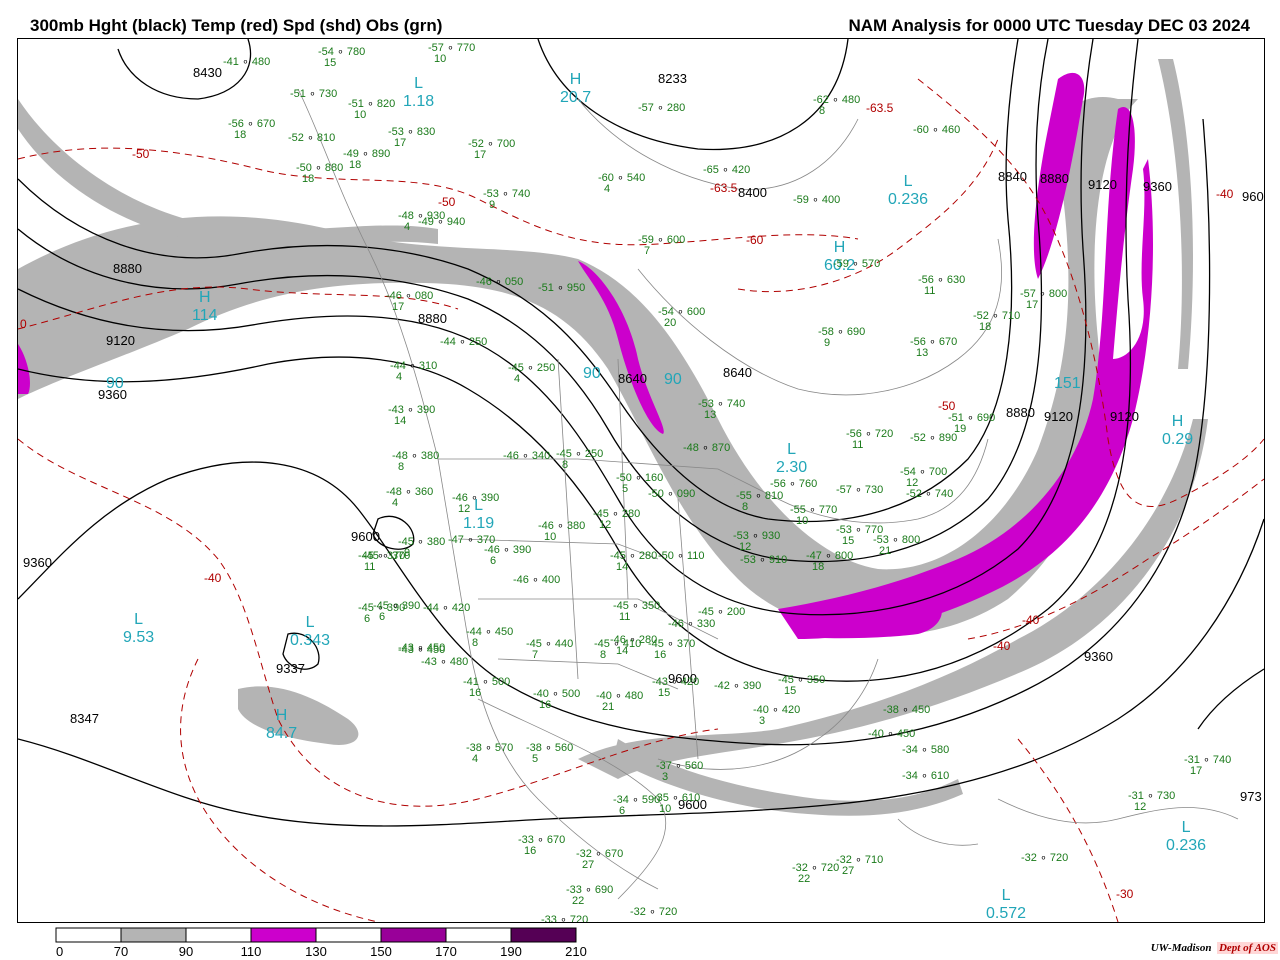 The image size is (1280, 960). I want to click on obs-height: 110, so click(695, 556).